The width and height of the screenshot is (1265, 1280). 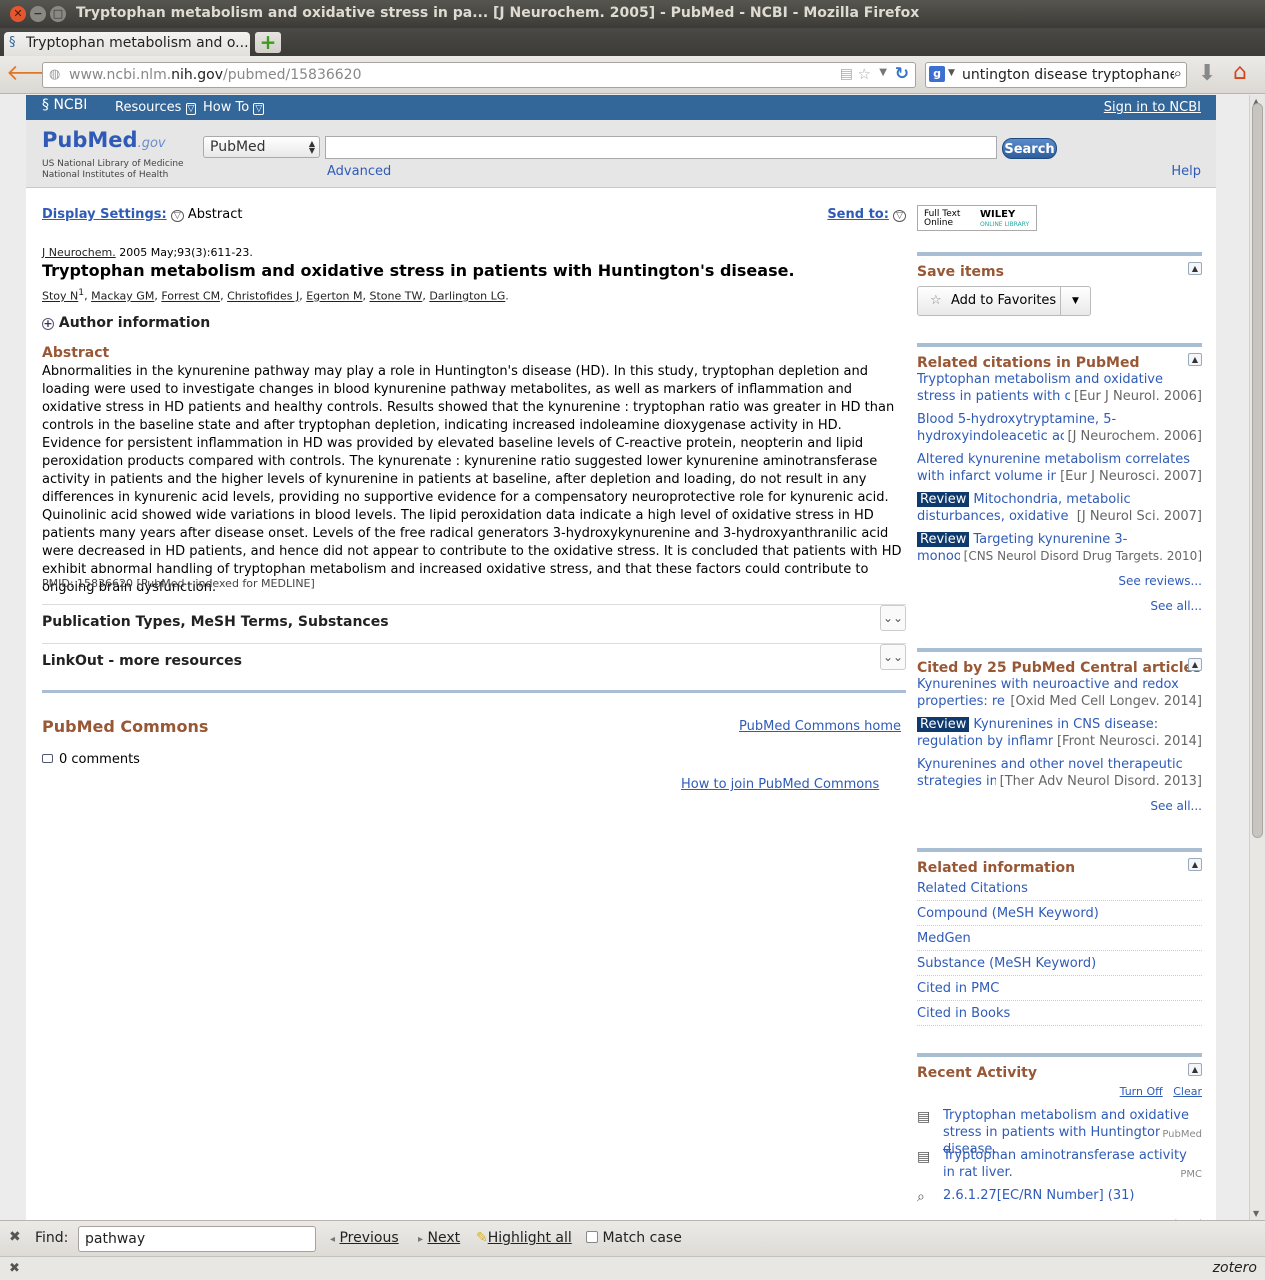 What do you see at coordinates (79, 252) in the screenshot?
I see `journal-link: J Neurochem.` at bounding box center [79, 252].